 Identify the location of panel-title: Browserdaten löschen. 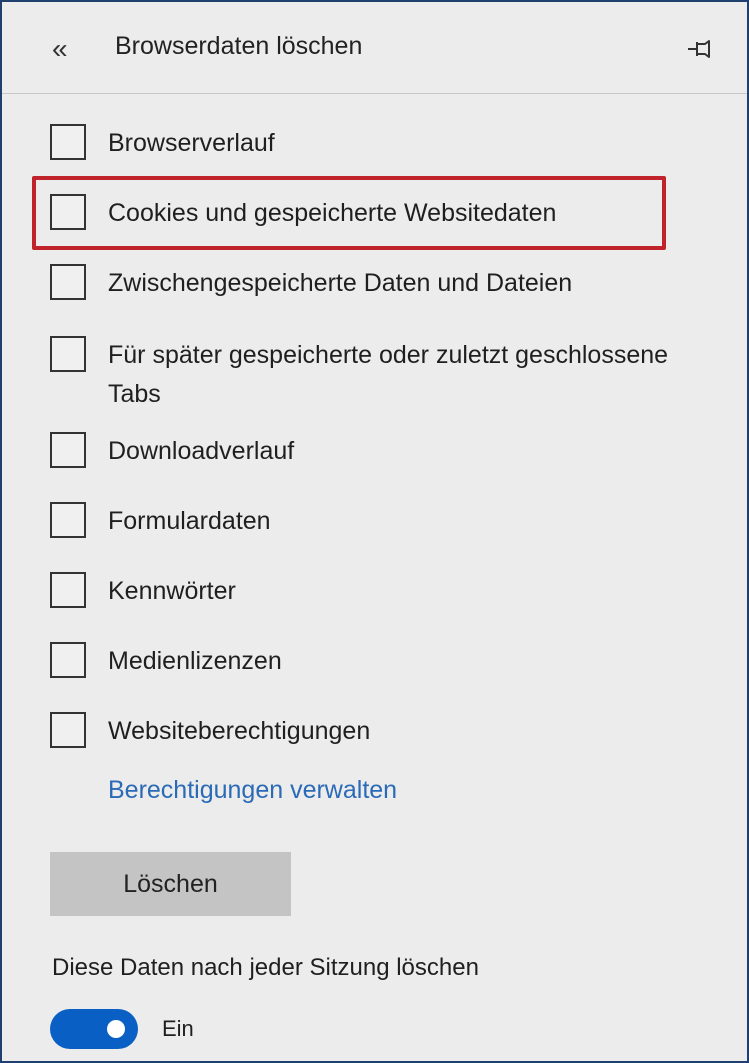
(239, 46).